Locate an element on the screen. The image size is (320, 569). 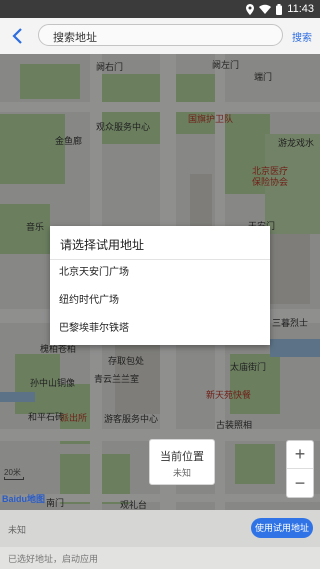
zoom-control: + − is located at coordinates (300, 469).